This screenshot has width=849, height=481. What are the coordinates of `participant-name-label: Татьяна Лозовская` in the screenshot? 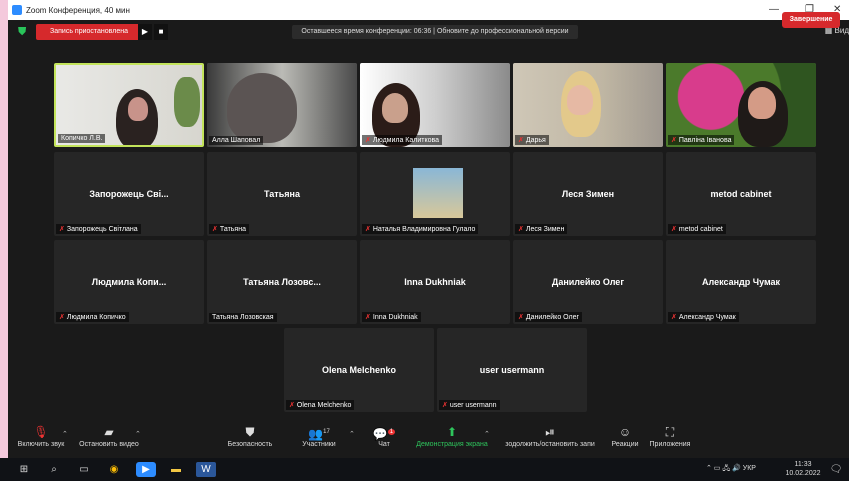 It's located at (243, 317).